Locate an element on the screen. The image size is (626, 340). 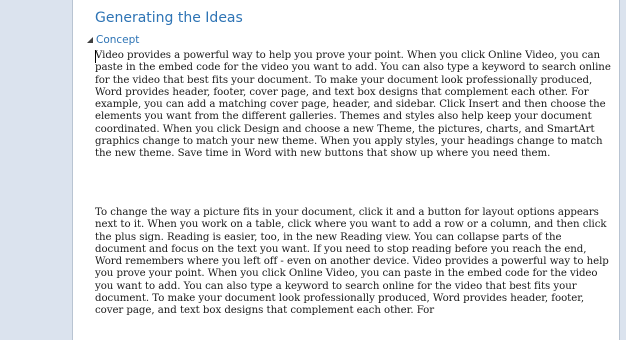
subheading-row: Concept is located at coordinates (113, 40).